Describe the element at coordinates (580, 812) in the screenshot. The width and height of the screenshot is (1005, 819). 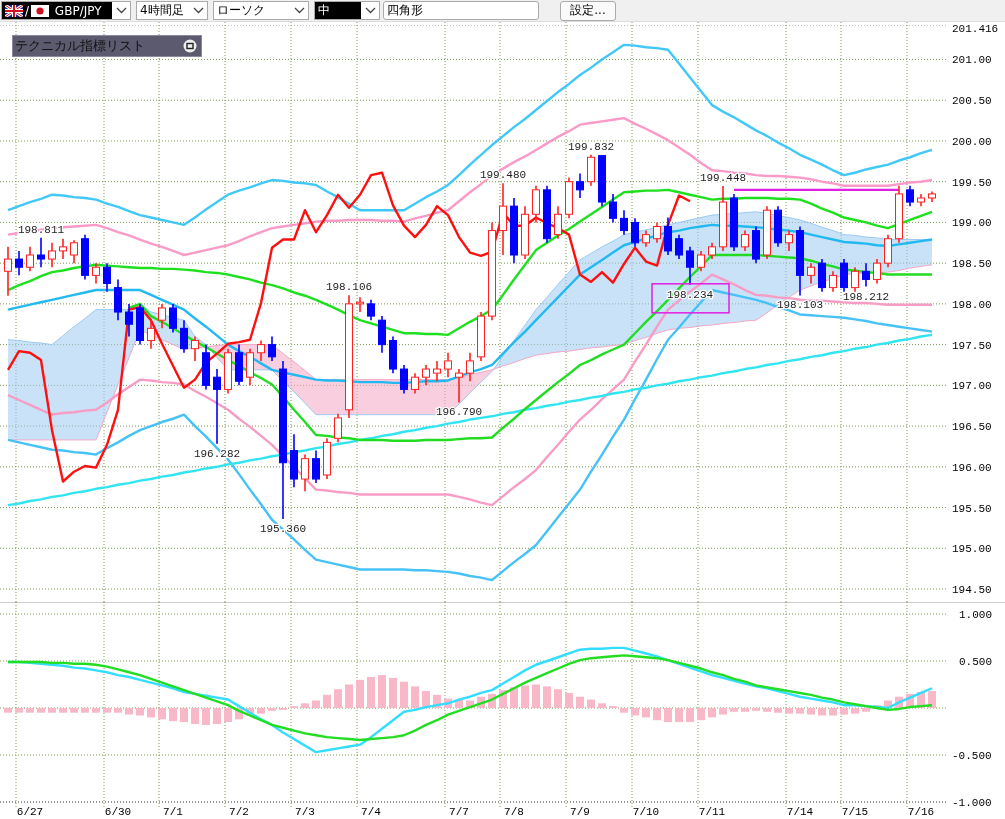
I see `date-label: 7/9` at that location.